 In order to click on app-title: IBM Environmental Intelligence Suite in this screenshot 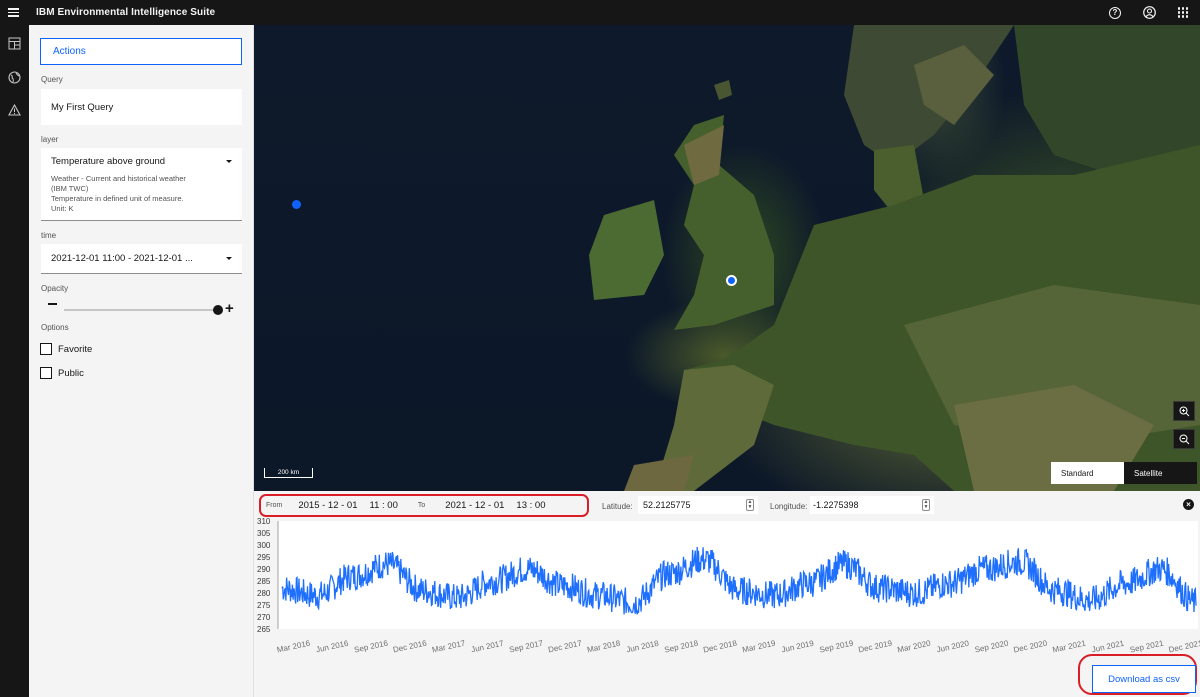, I will do `click(126, 12)`.